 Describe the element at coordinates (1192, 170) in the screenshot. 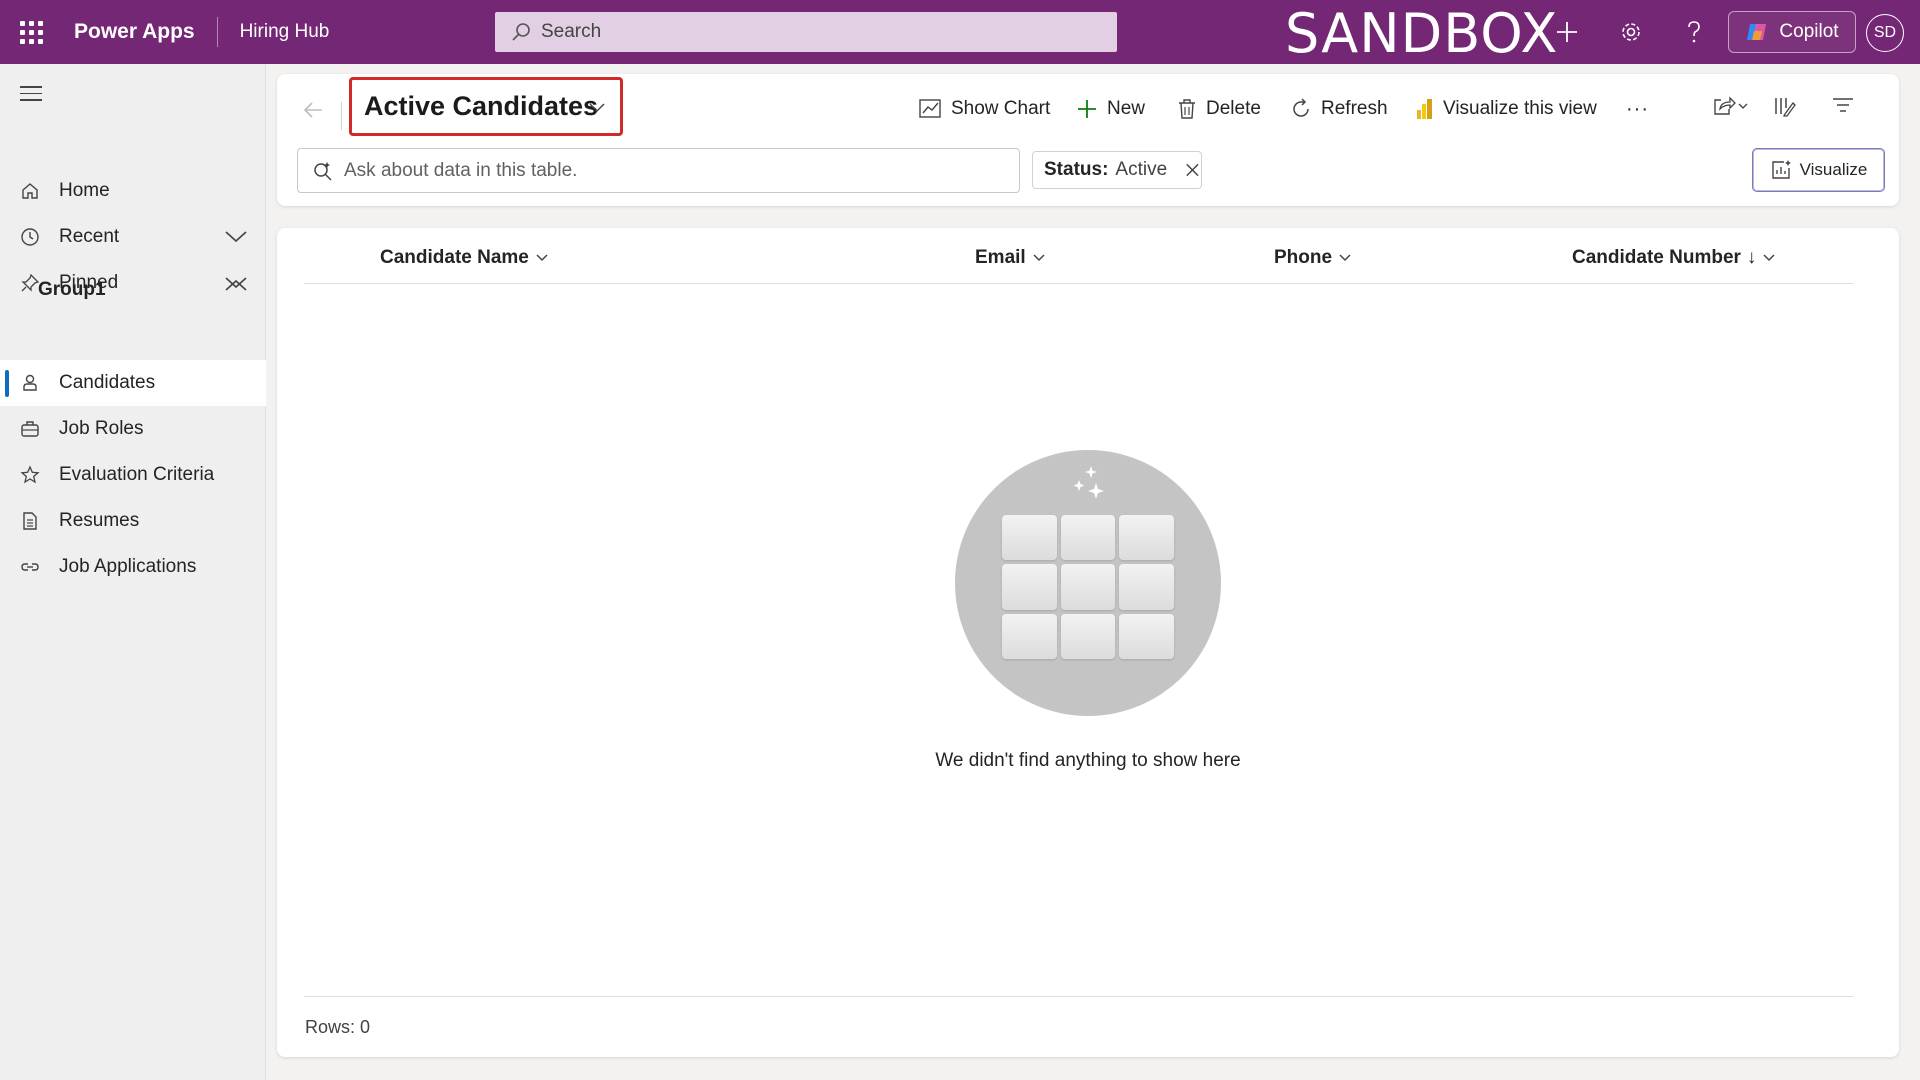

I see `close-icon` at that location.